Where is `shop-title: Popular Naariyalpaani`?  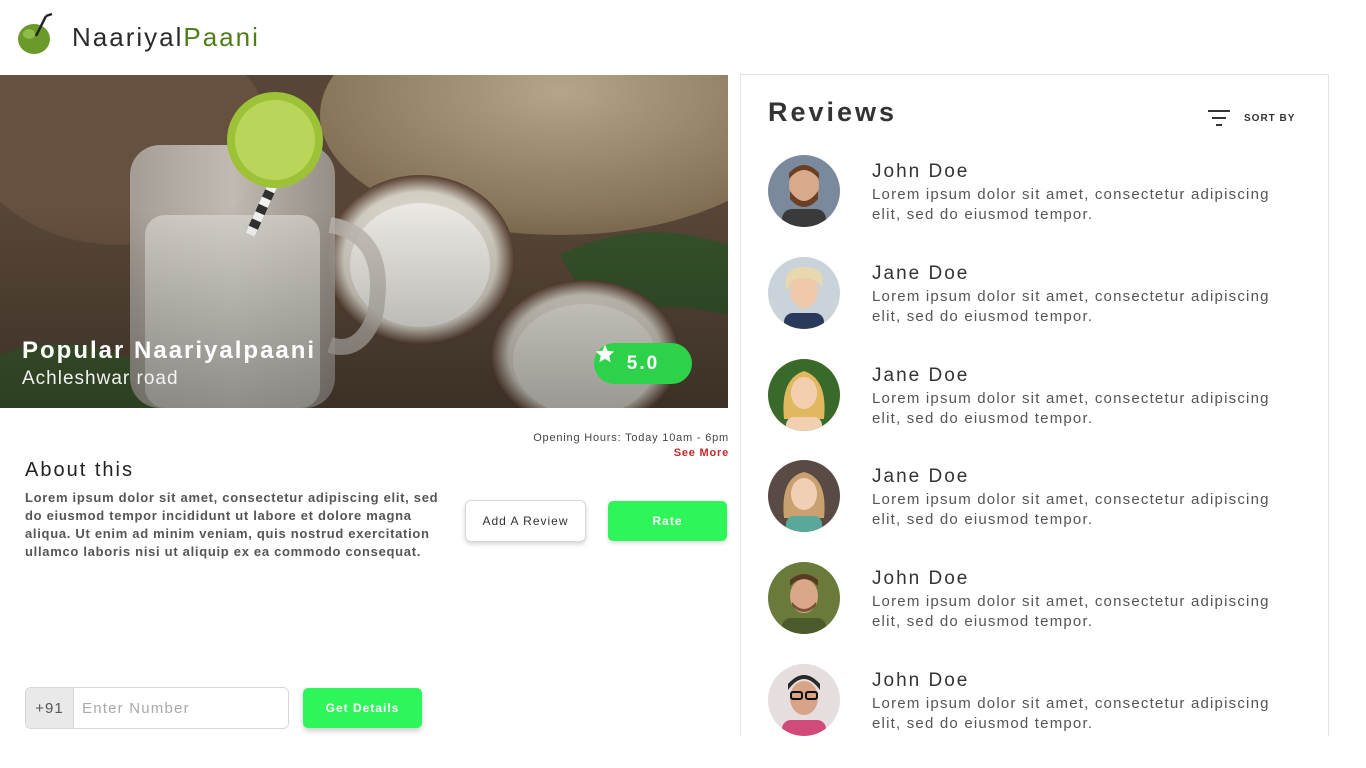
shop-title: Popular Naariyalpaani is located at coordinates (169, 350).